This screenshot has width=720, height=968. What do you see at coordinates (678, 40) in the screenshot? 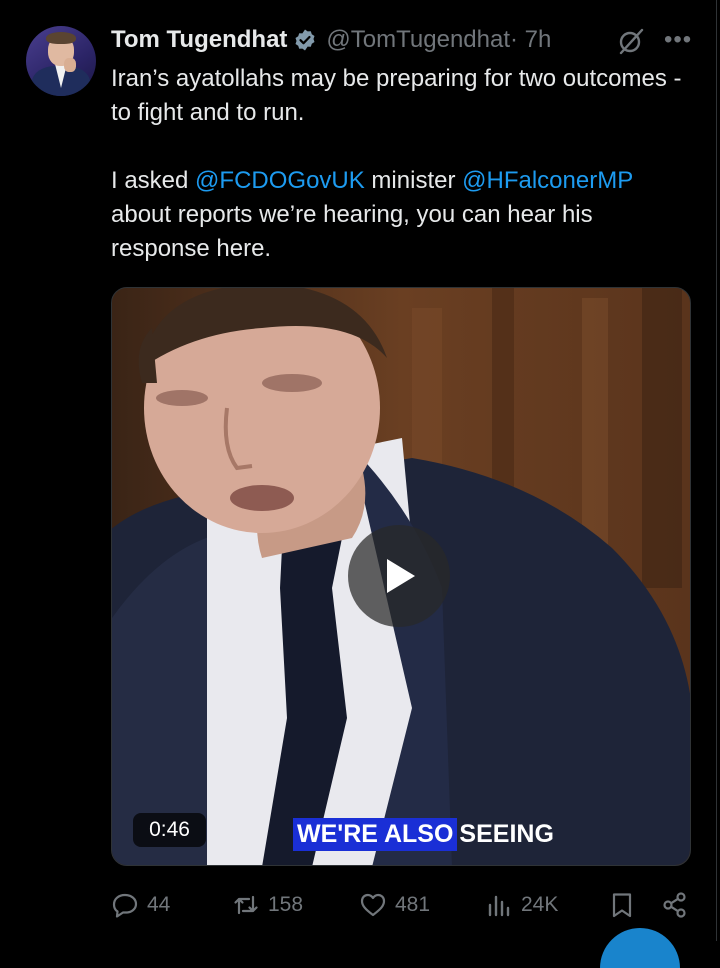
I see `more-dots-icon: •••` at bounding box center [678, 40].